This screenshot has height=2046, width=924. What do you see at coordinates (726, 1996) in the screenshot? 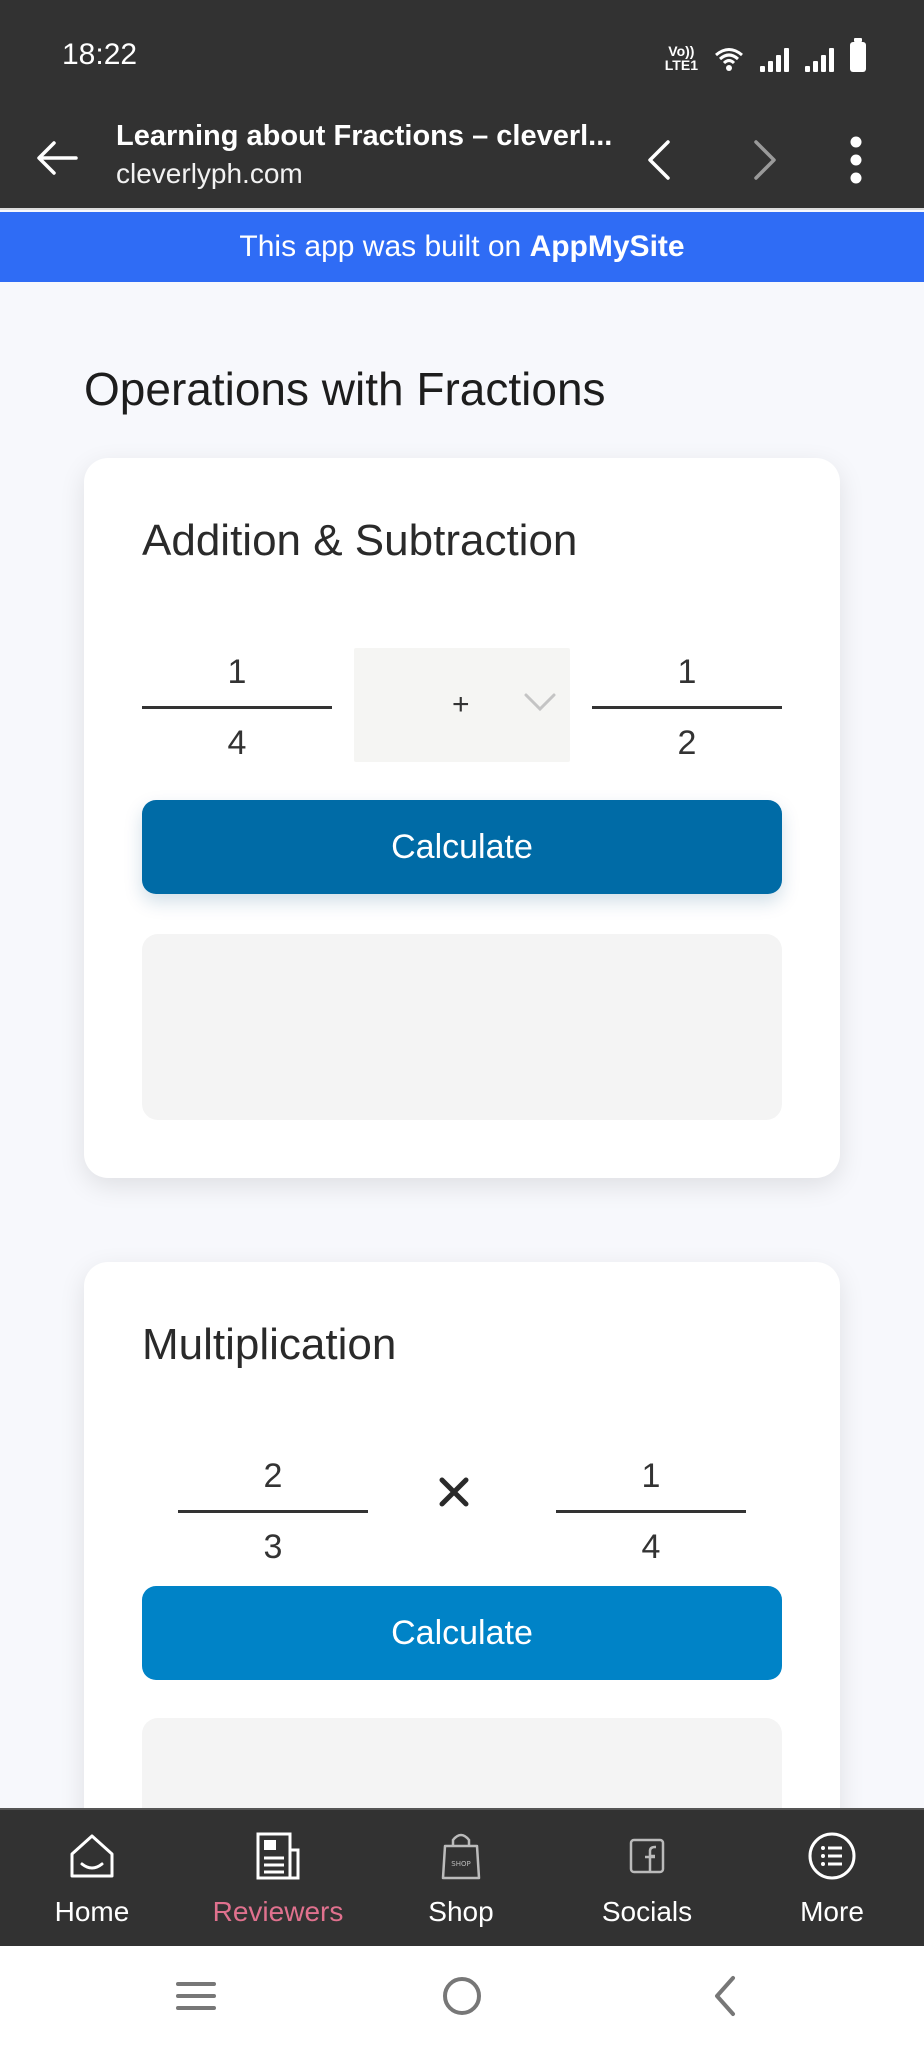
I see `back-chevron-icon` at bounding box center [726, 1996].